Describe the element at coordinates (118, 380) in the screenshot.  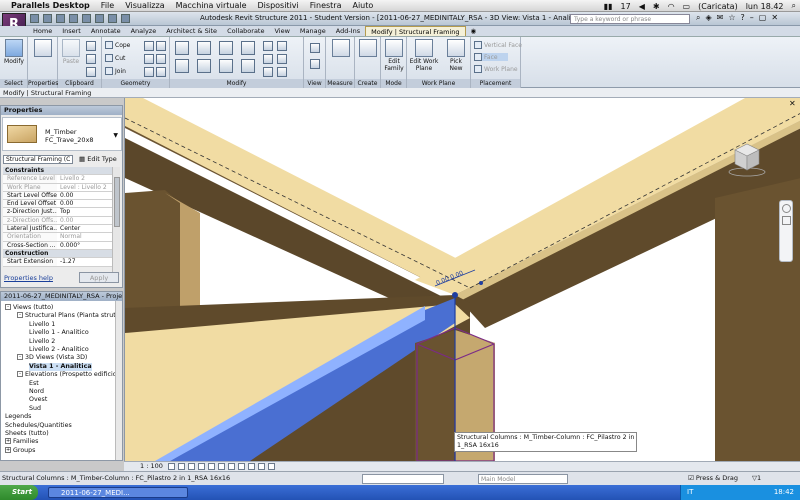
I see `browser-scrollbar` at that location.